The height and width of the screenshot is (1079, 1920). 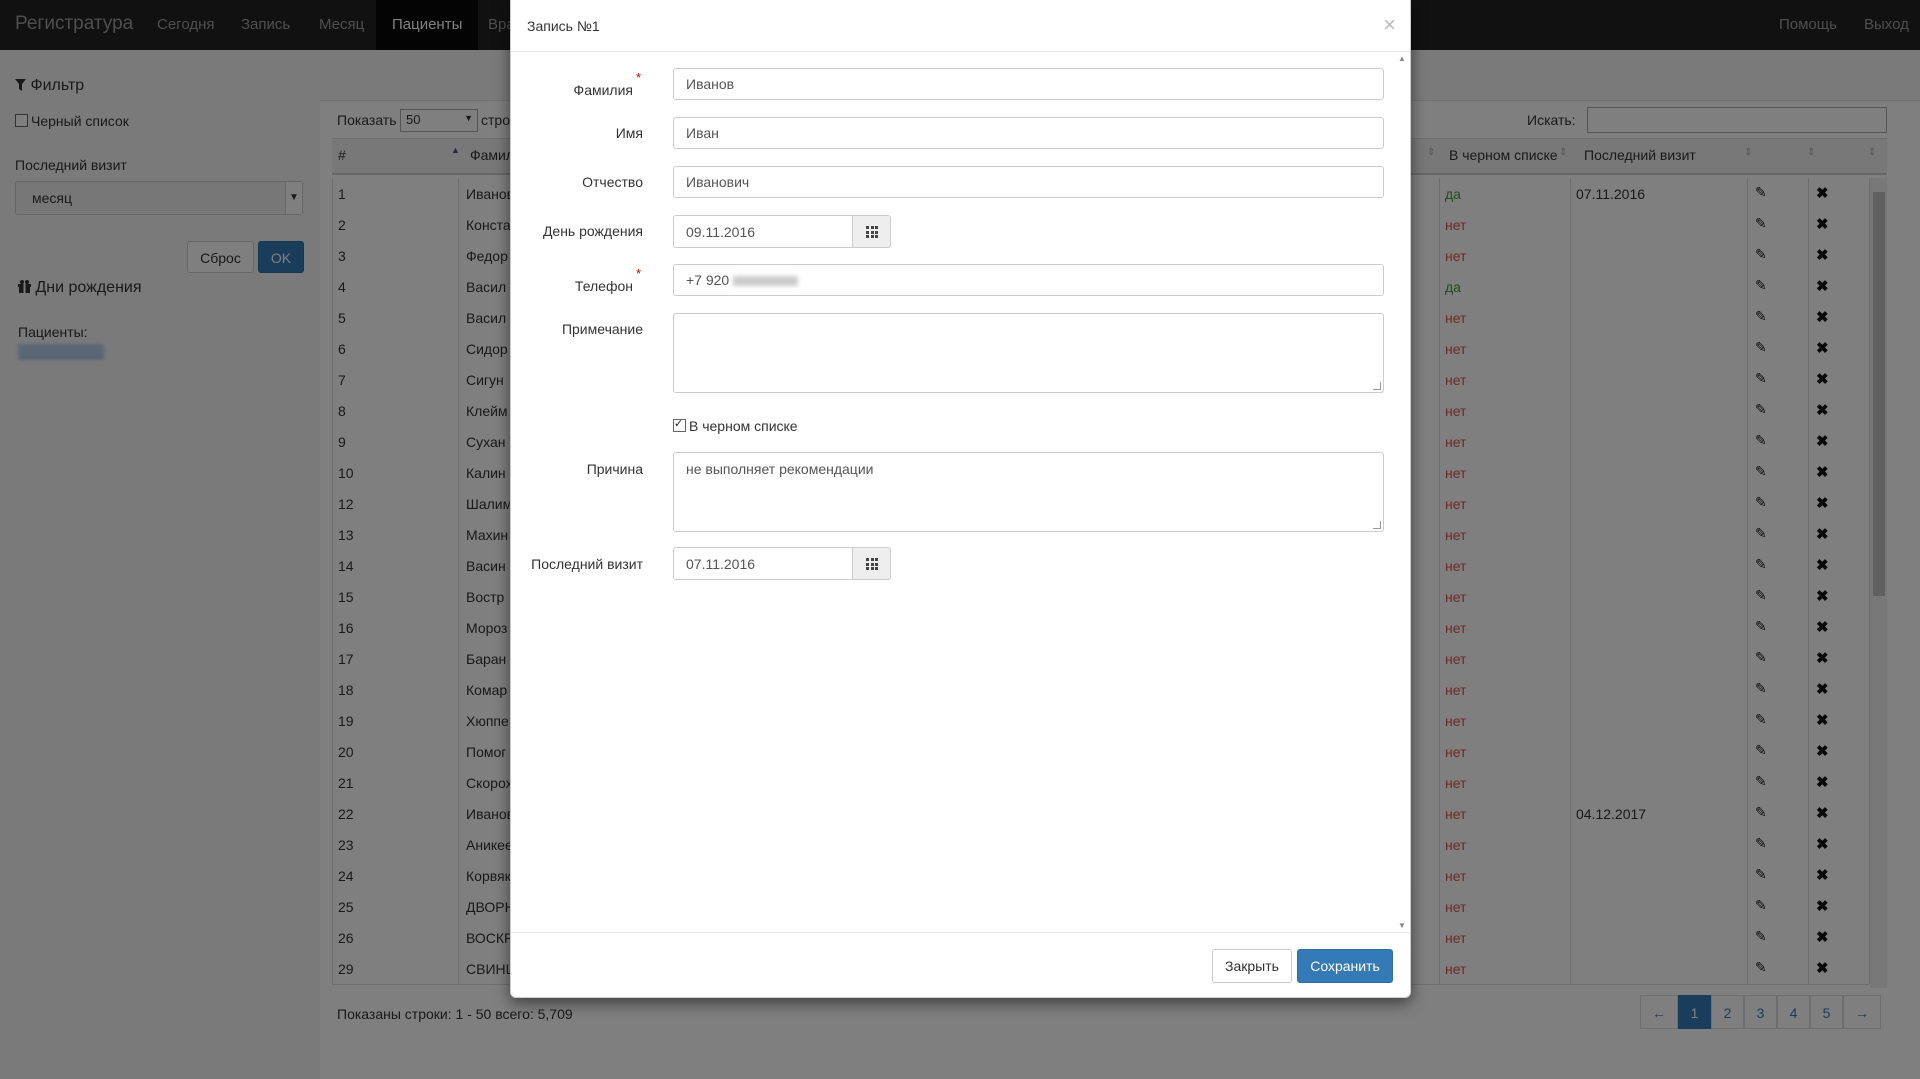 I want to click on last-visit-label: Последний визит, so click(x=587, y=564).